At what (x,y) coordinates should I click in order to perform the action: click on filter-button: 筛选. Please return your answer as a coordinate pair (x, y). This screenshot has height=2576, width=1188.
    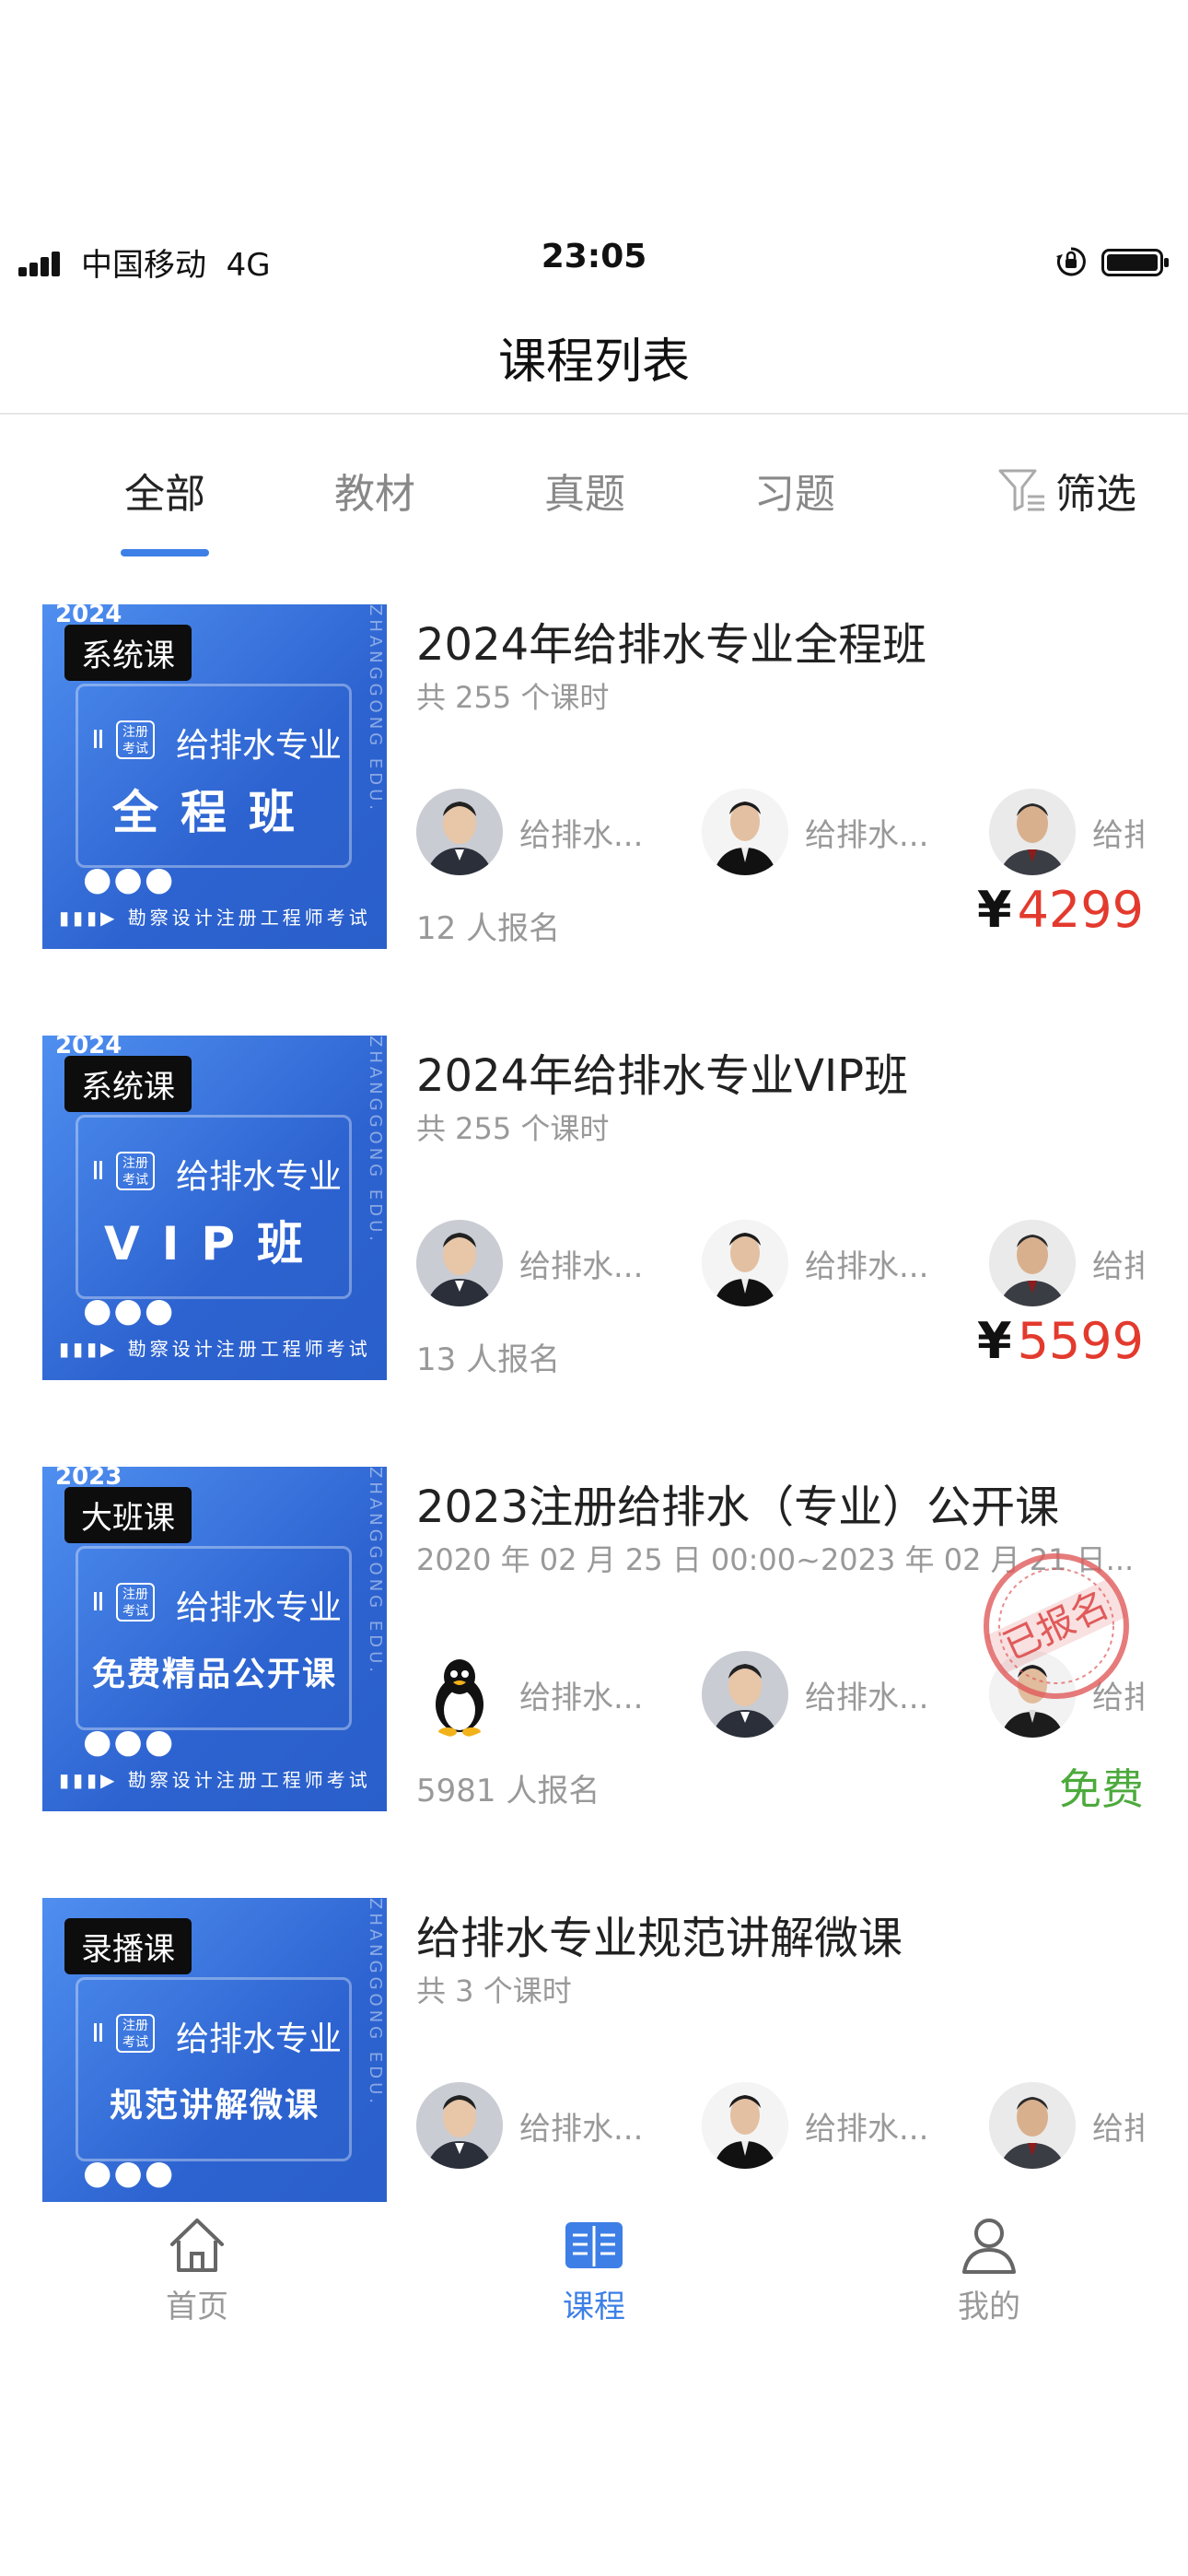
    Looking at the image, I should click on (1065, 491).